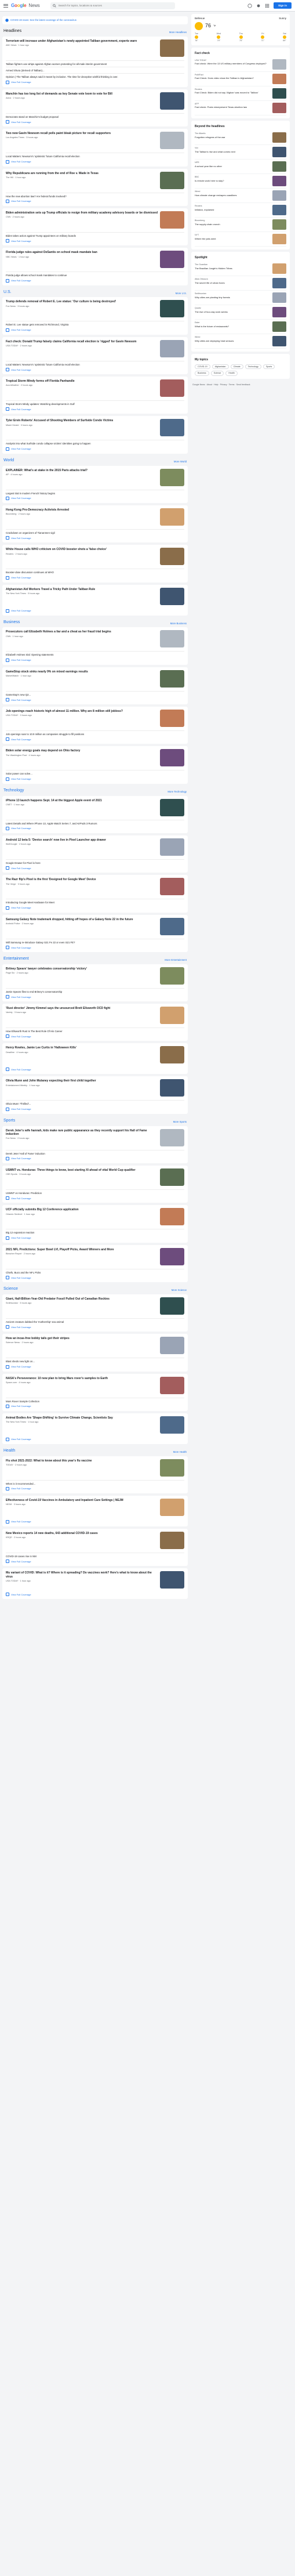 The image size is (295, 2576). I want to click on side-story-source: Quartz, so click(233, 308).